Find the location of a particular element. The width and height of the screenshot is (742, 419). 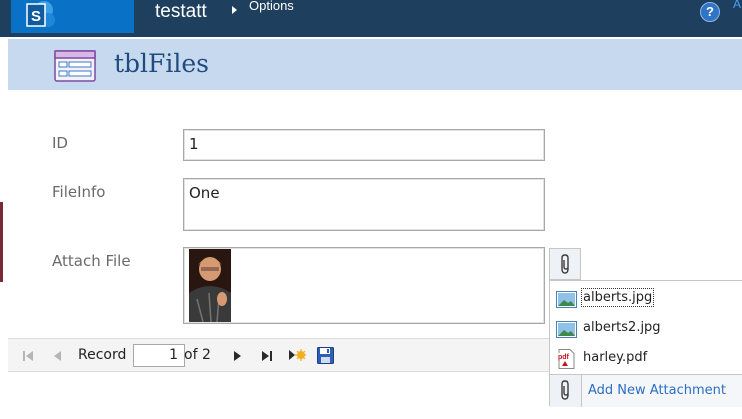

left-edge-accent is located at coordinates (1, 242).